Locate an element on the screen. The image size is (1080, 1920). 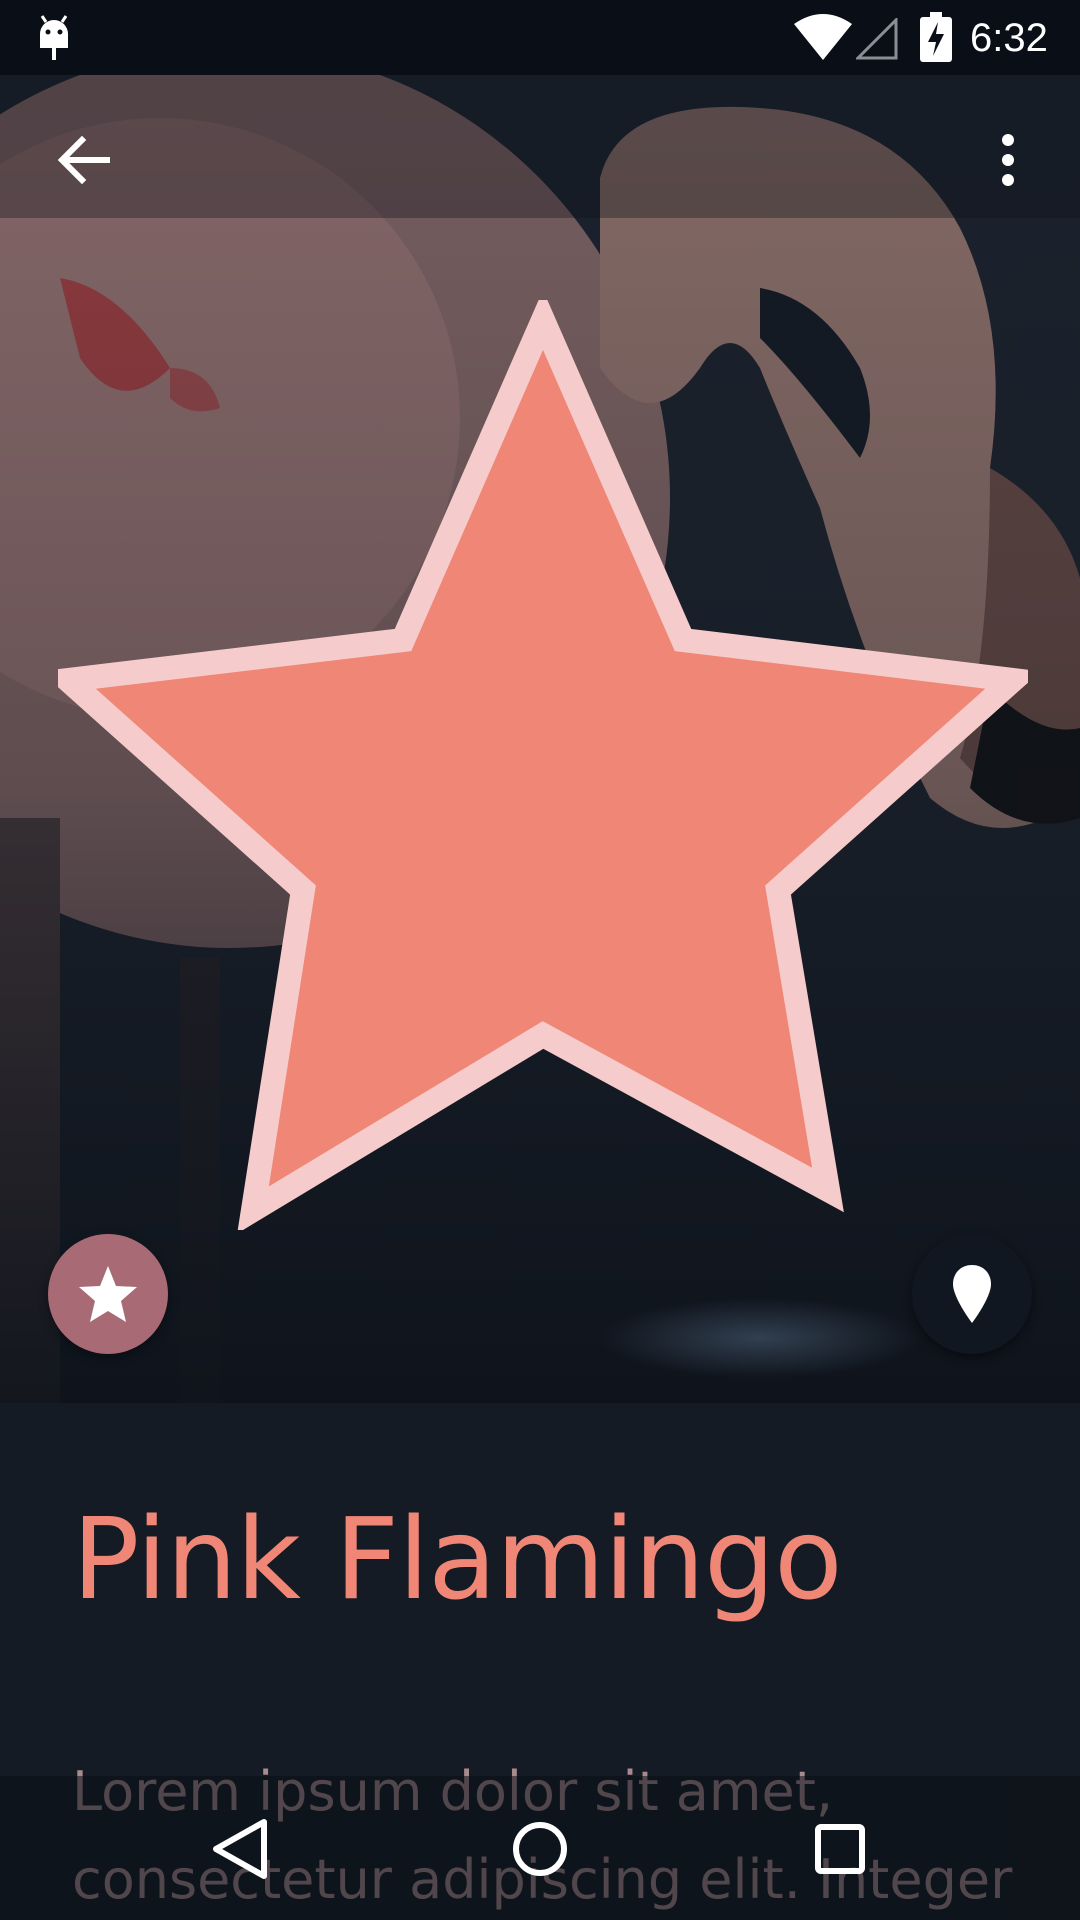
nav-home-icon is located at coordinates (540, 1849).